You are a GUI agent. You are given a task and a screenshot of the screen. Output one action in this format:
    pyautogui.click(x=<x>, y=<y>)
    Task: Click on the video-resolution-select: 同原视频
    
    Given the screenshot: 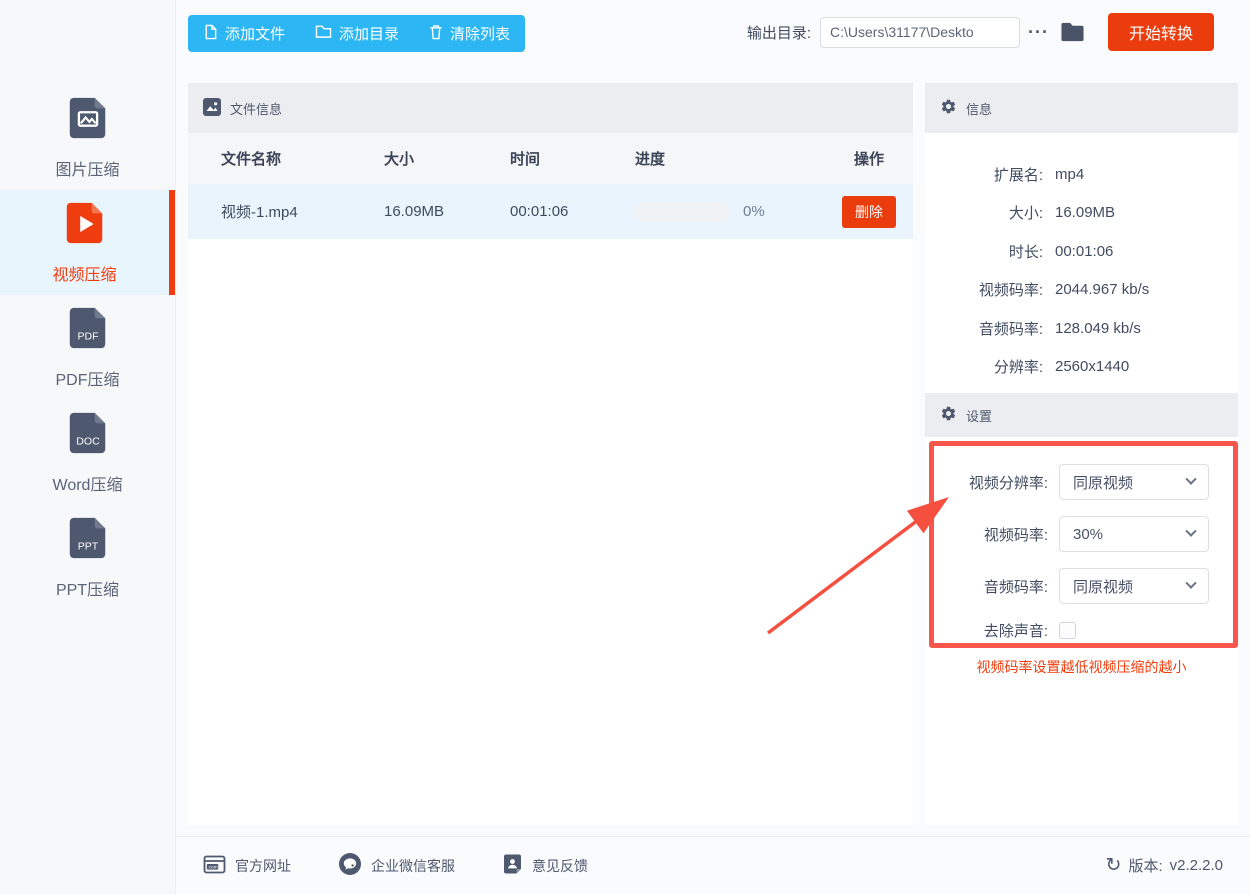 What is the action you would take?
    pyautogui.click(x=1134, y=482)
    